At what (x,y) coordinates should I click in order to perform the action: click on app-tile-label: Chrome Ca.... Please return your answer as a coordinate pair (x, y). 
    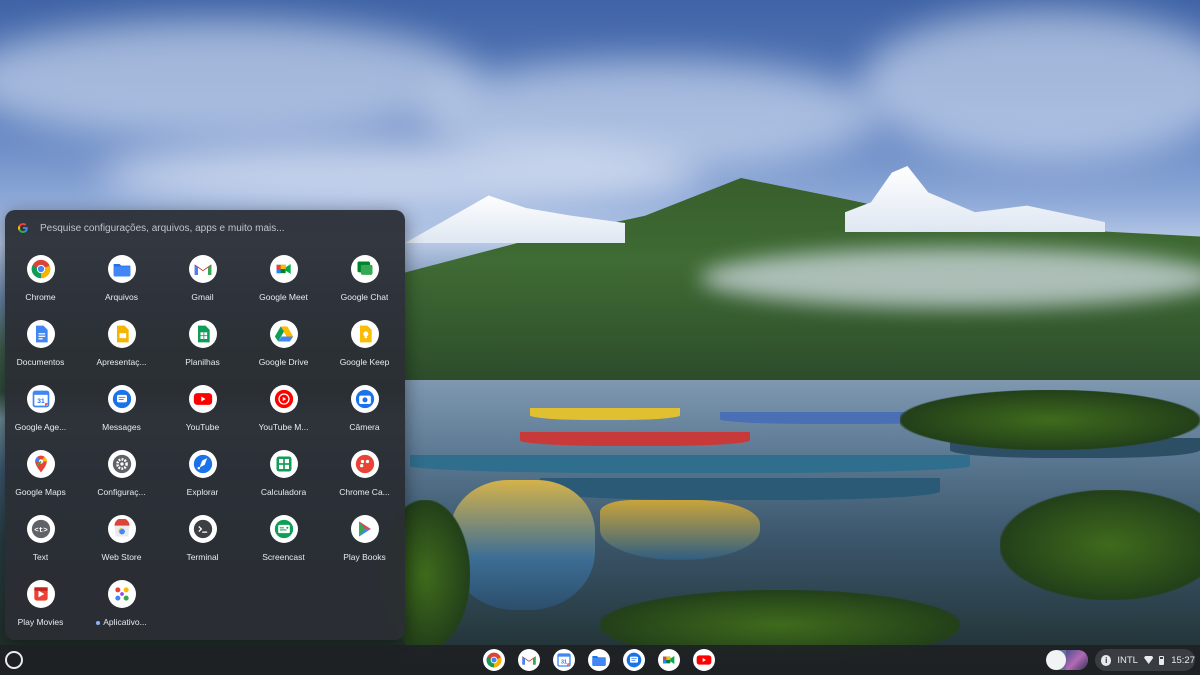
    Looking at the image, I should click on (364, 492).